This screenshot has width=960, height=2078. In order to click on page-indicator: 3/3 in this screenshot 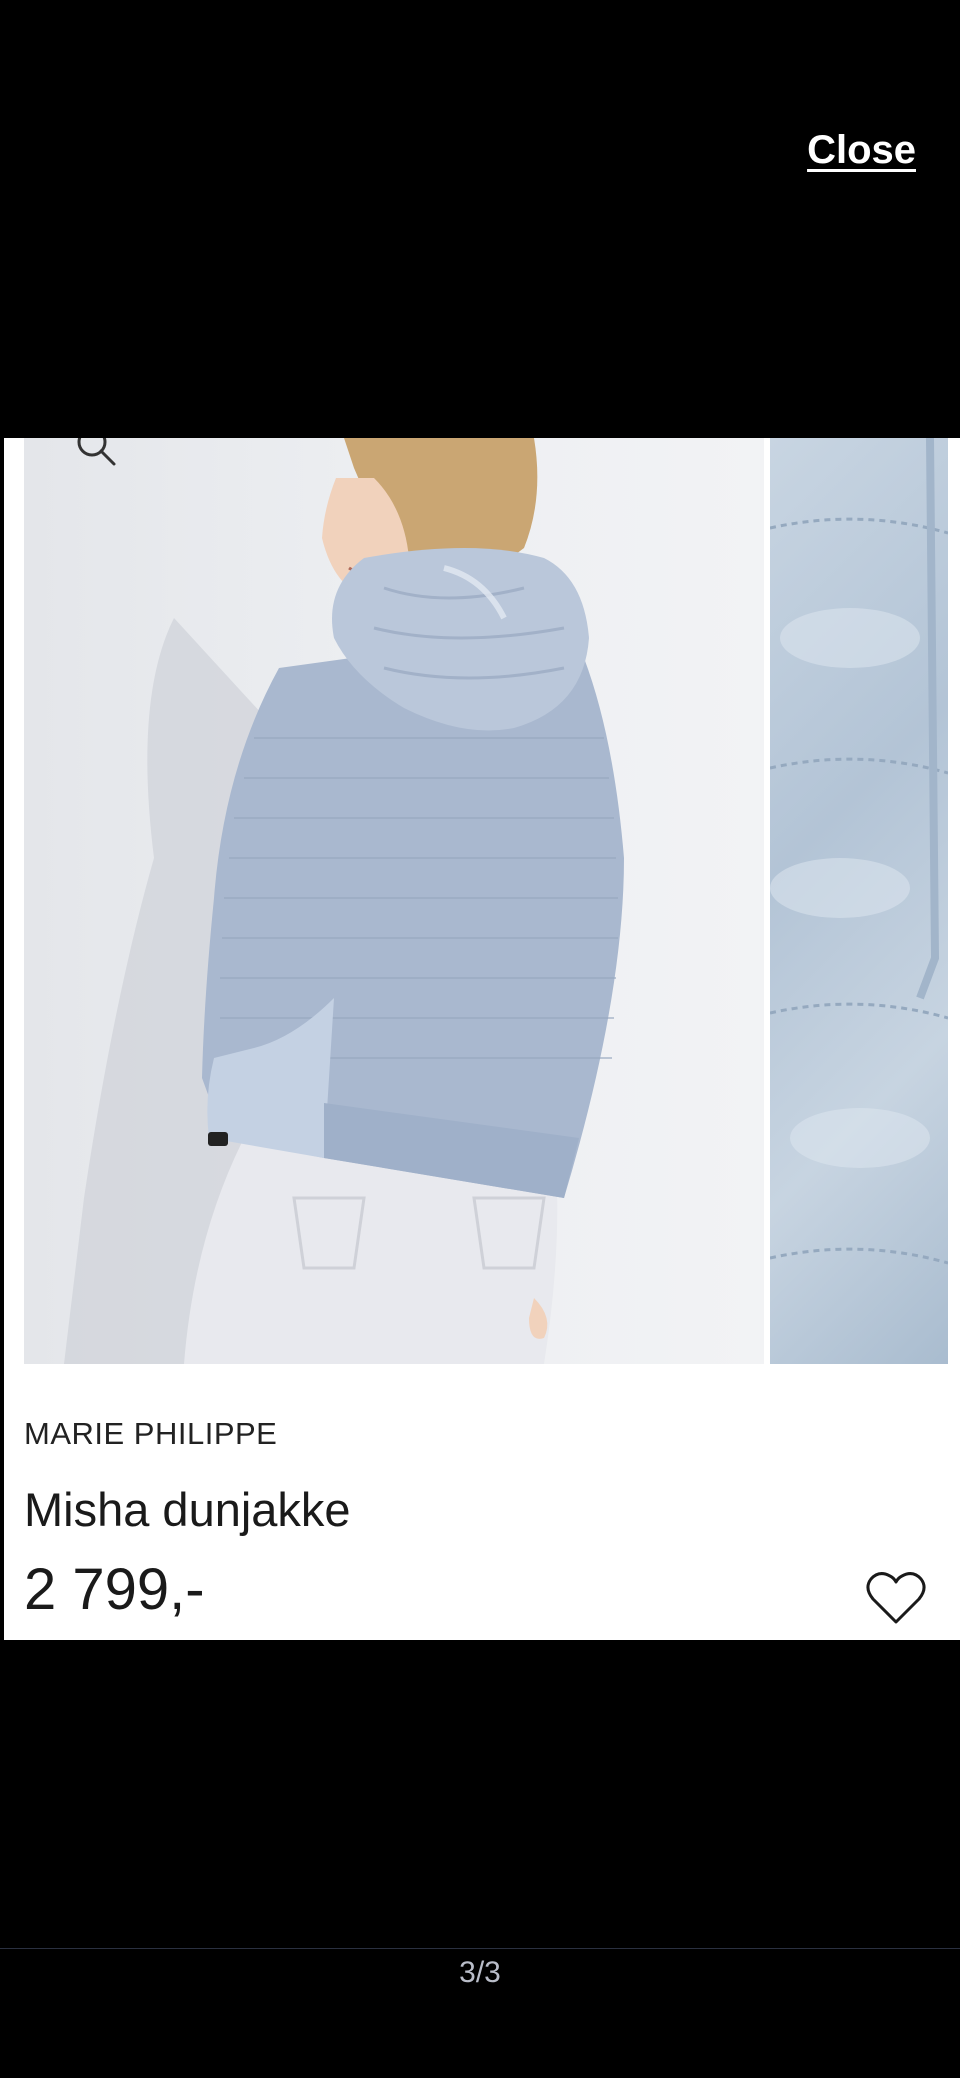, I will do `click(480, 1972)`.